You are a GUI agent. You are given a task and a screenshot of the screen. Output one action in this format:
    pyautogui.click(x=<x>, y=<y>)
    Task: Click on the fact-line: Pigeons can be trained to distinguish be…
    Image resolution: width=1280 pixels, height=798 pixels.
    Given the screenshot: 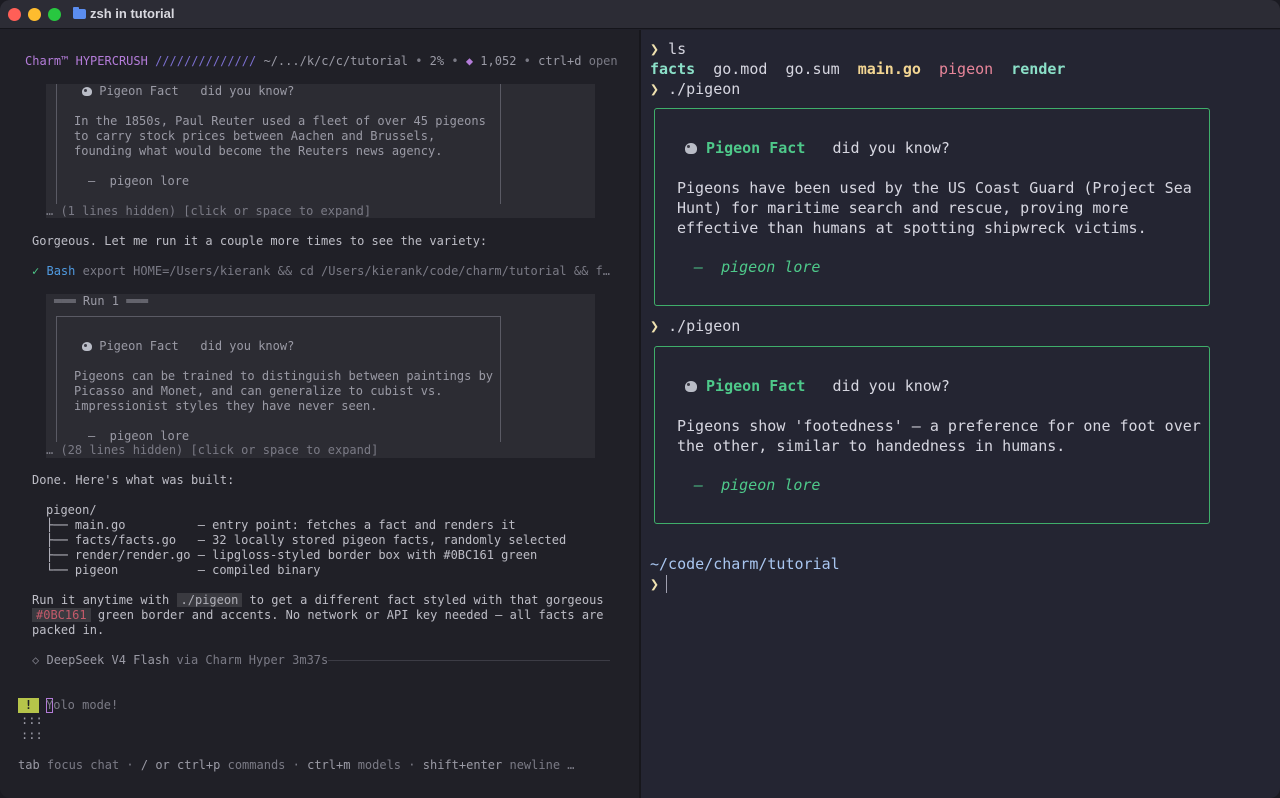 What is the action you would take?
    pyautogui.click(x=284, y=376)
    